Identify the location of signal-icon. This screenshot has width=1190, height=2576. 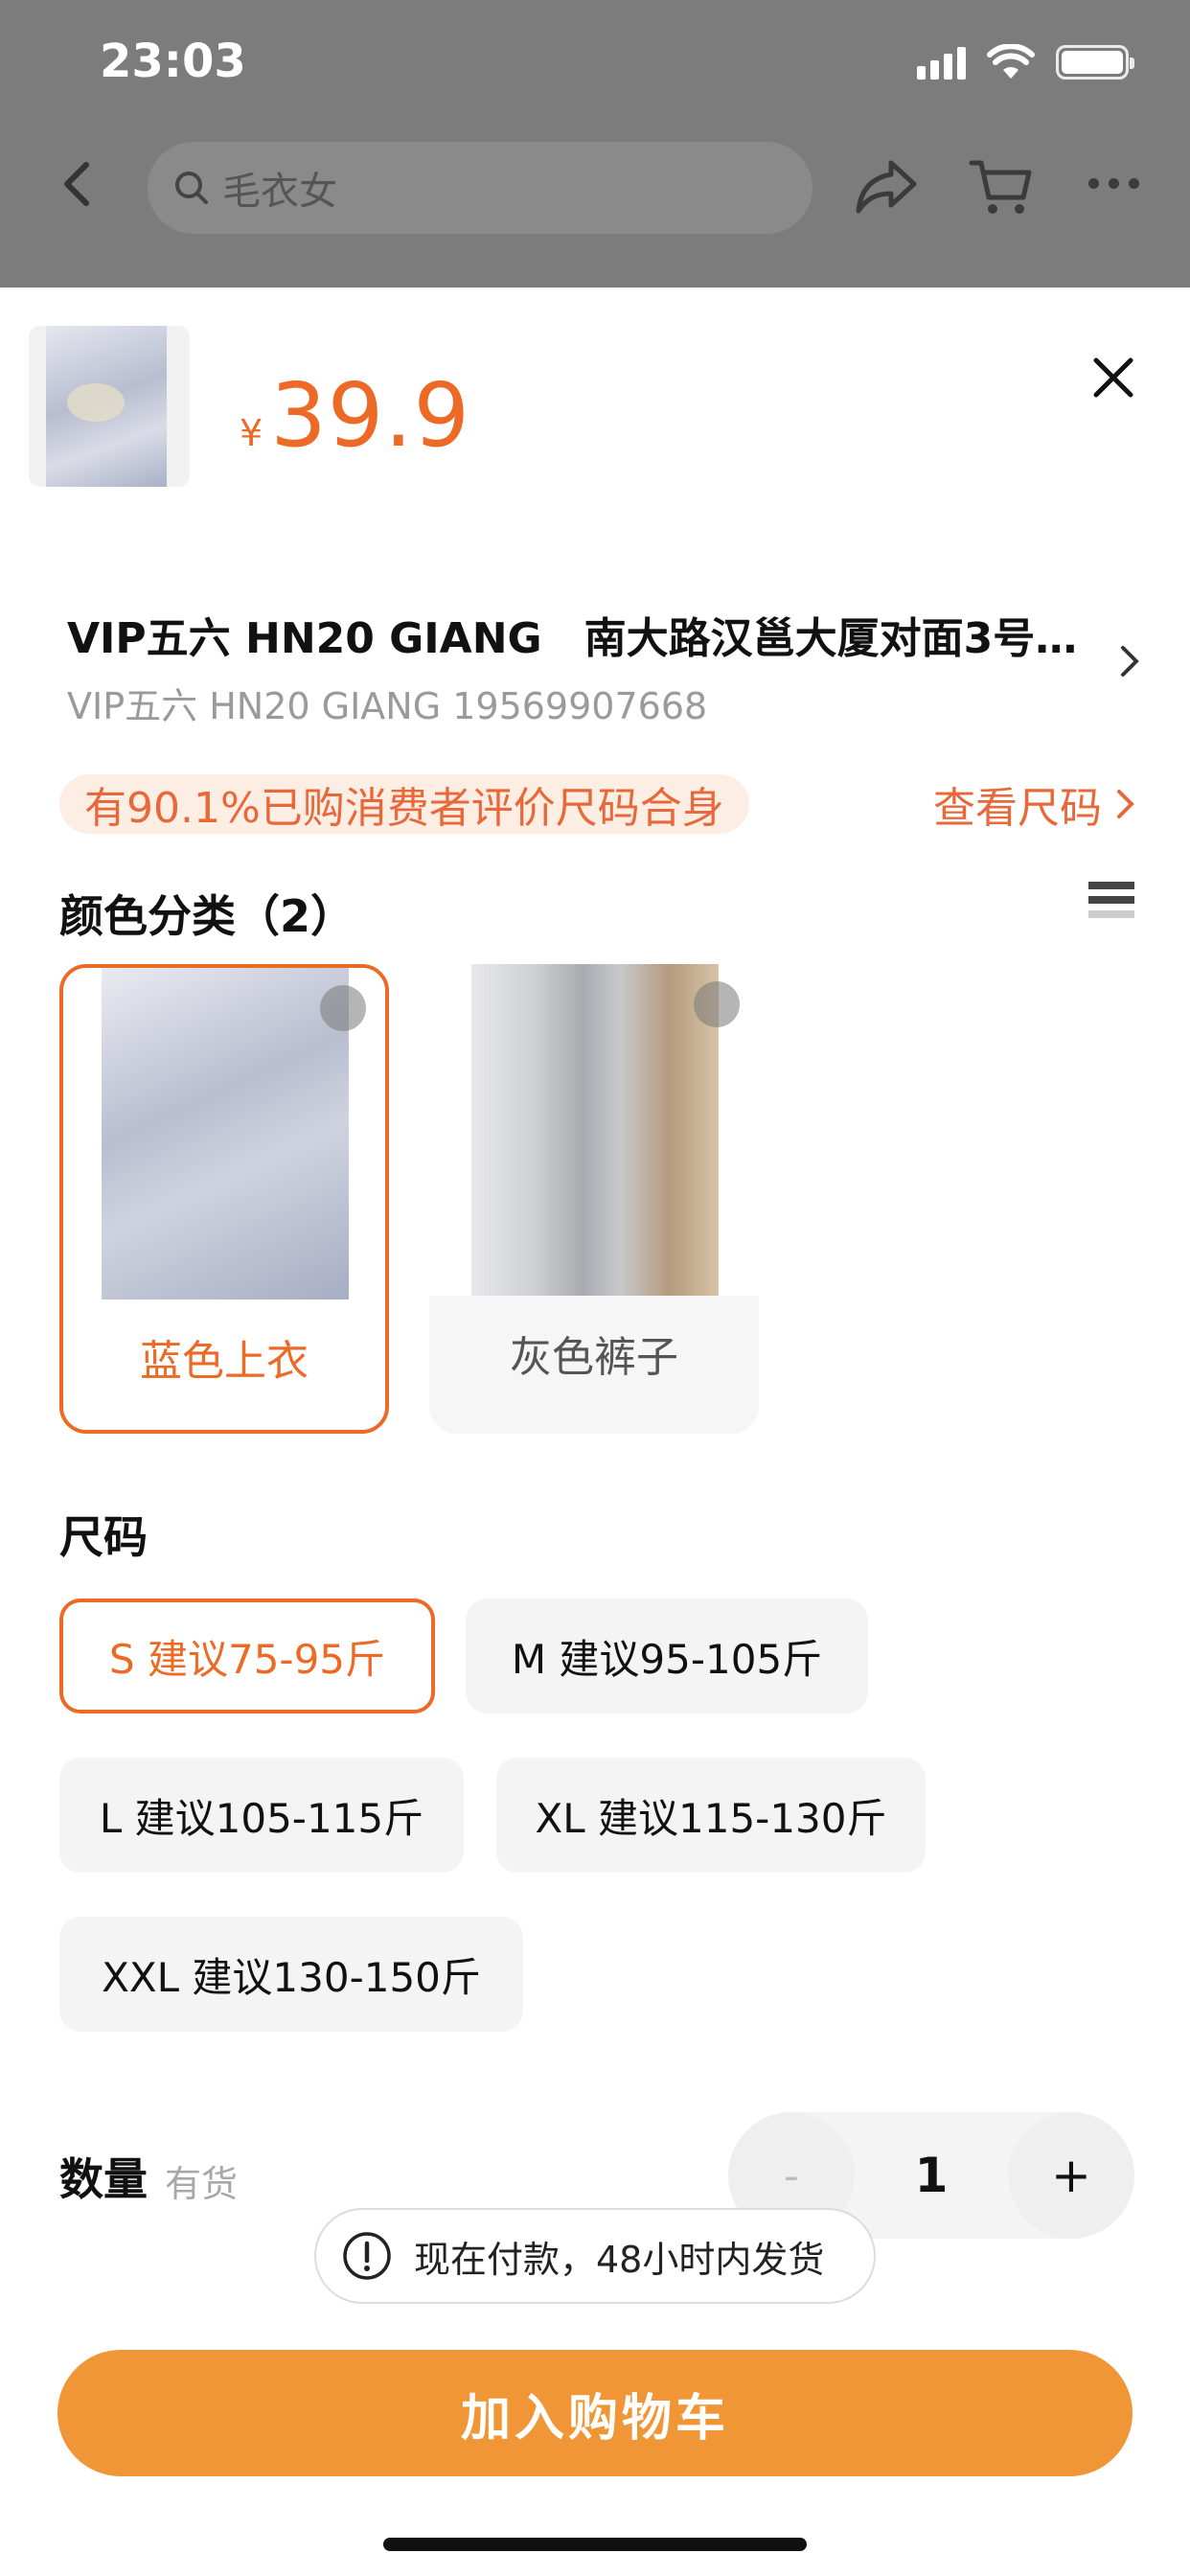
(942, 63).